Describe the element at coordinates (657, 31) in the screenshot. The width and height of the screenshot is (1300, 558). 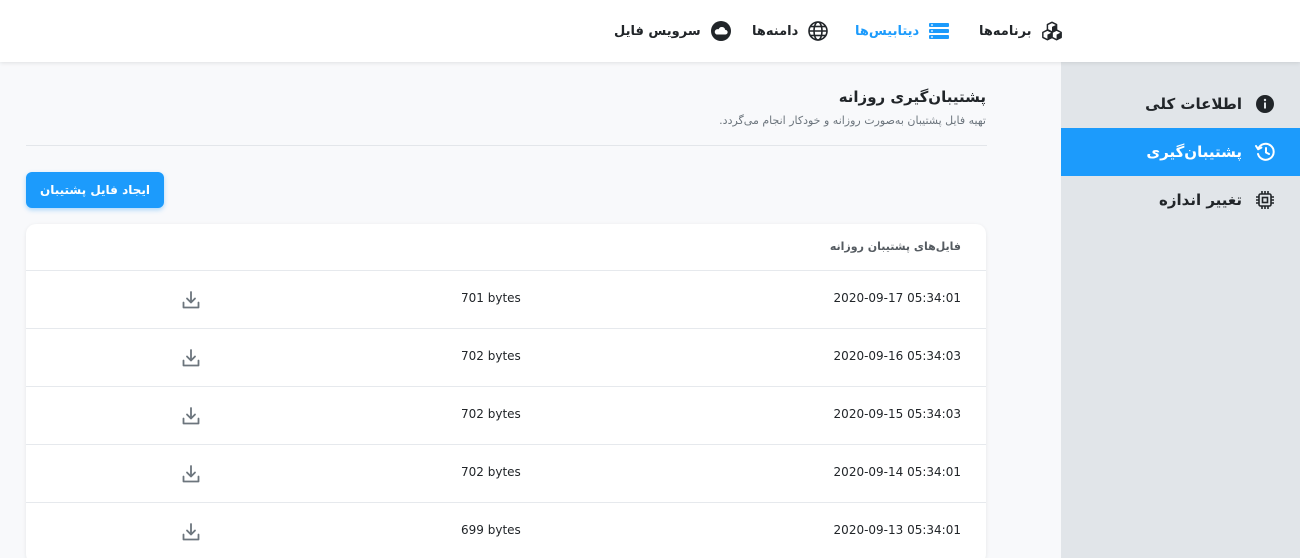
I see `nav-item-file-service-label: سرویس فایل` at that location.